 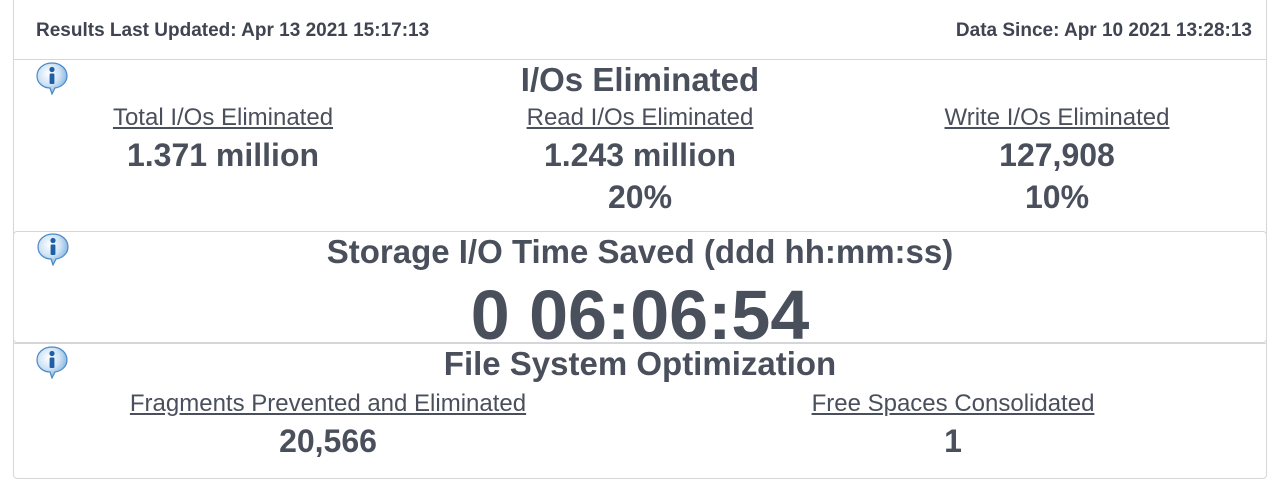 I want to click on read-ios-metric: Read I/Os Eliminated 1.243 million 20%, so click(x=640, y=159).